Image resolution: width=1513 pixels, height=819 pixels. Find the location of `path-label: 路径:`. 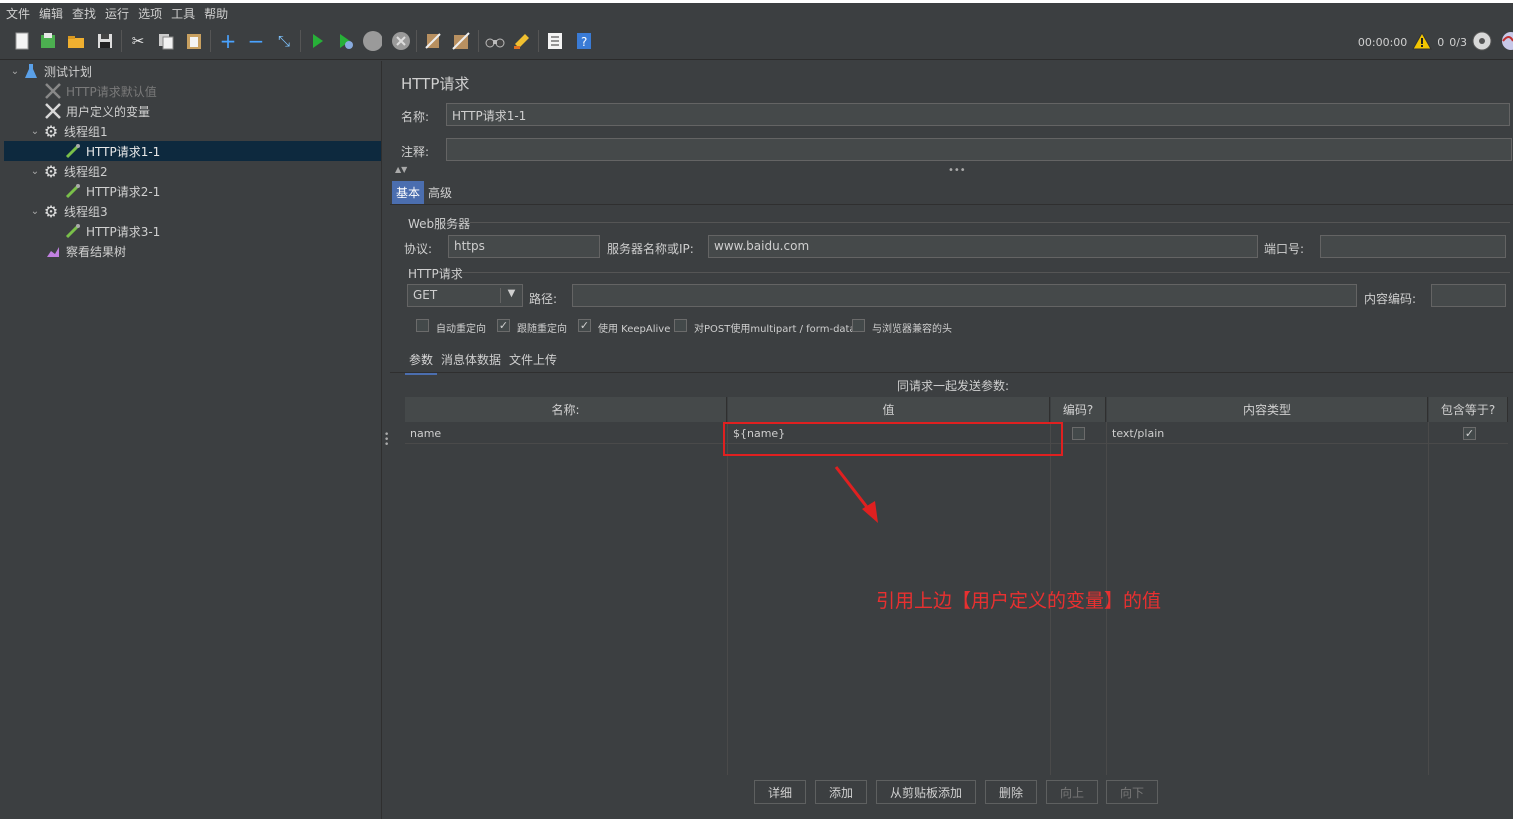

path-label: 路径: is located at coordinates (543, 299).